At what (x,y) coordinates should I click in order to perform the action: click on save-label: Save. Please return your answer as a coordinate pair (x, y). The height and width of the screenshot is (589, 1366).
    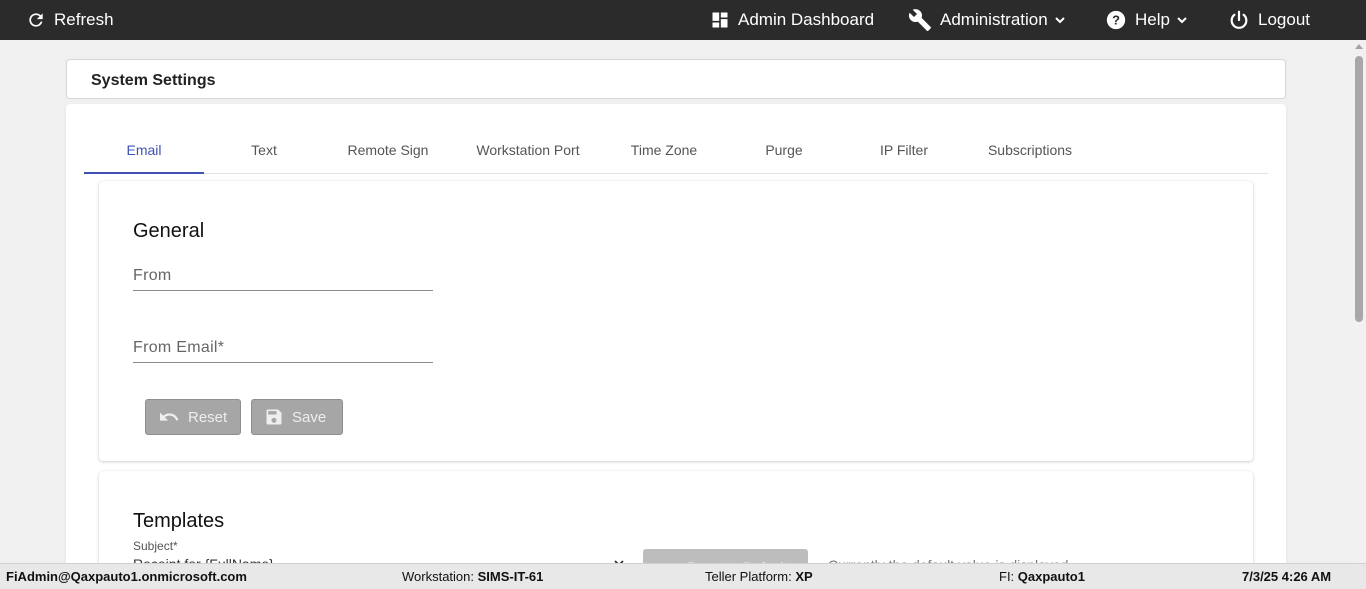
    Looking at the image, I should click on (309, 417).